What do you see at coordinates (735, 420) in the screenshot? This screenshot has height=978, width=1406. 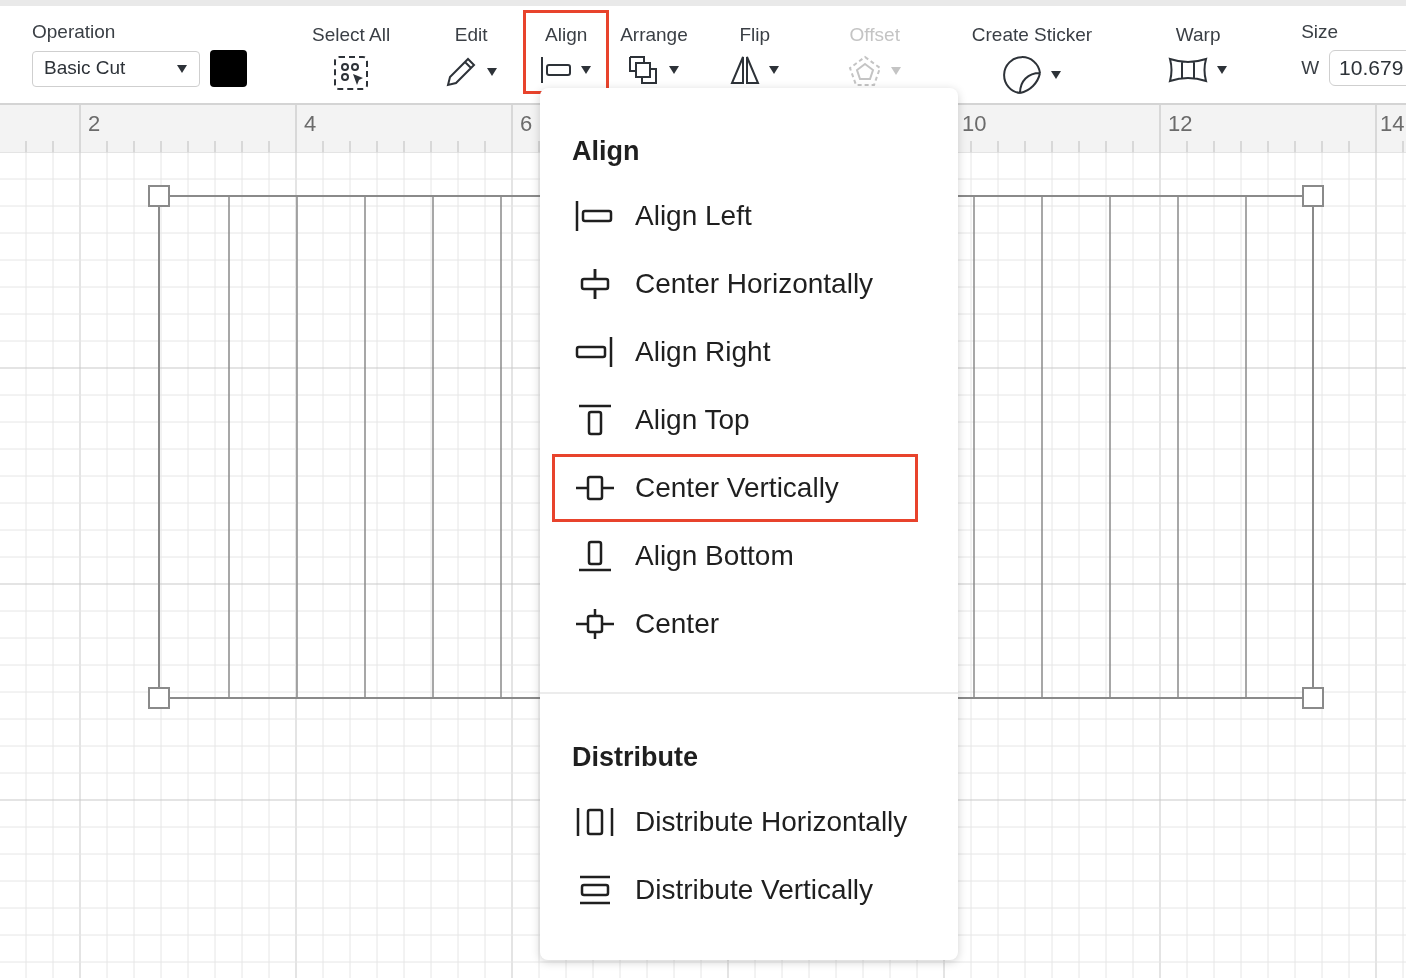 I see `menu-item: Align Top` at bounding box center [735, 420].